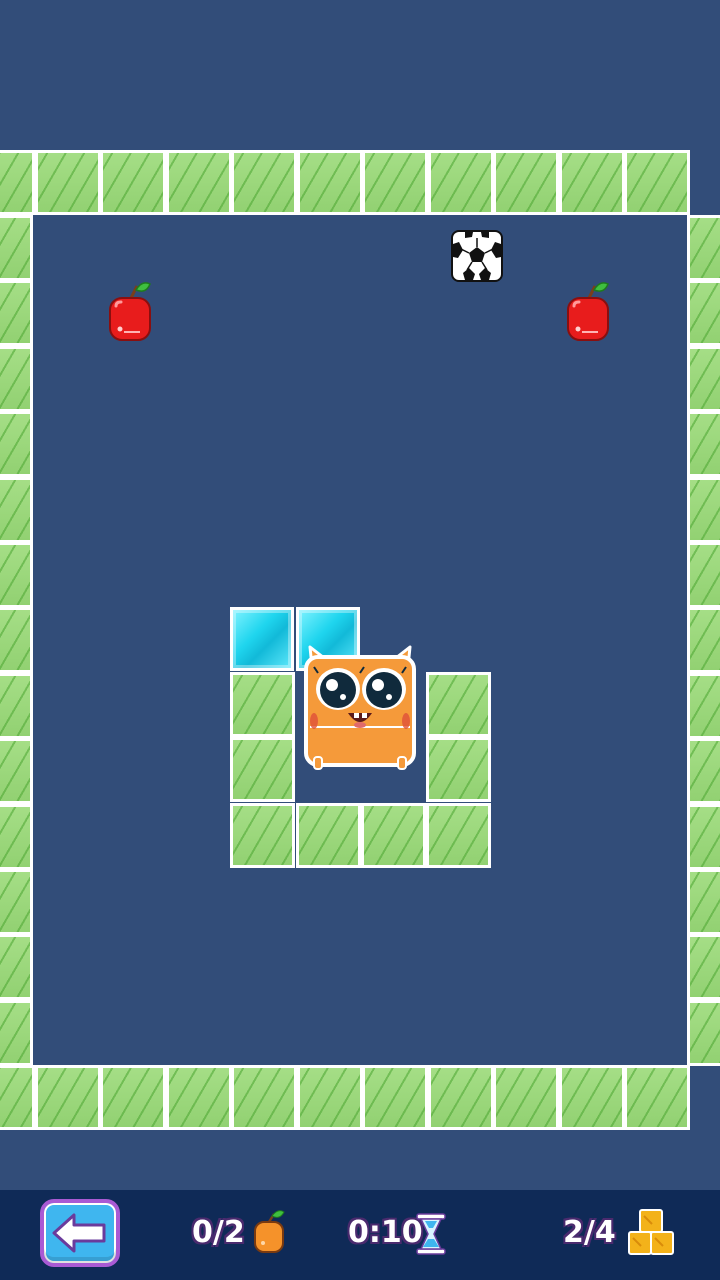 Image resolution: width=720 pixels, height=1280 pixels. Describe the element at coordinates (651, 1232) in the screenshot. I see `crates-icon` at that location.